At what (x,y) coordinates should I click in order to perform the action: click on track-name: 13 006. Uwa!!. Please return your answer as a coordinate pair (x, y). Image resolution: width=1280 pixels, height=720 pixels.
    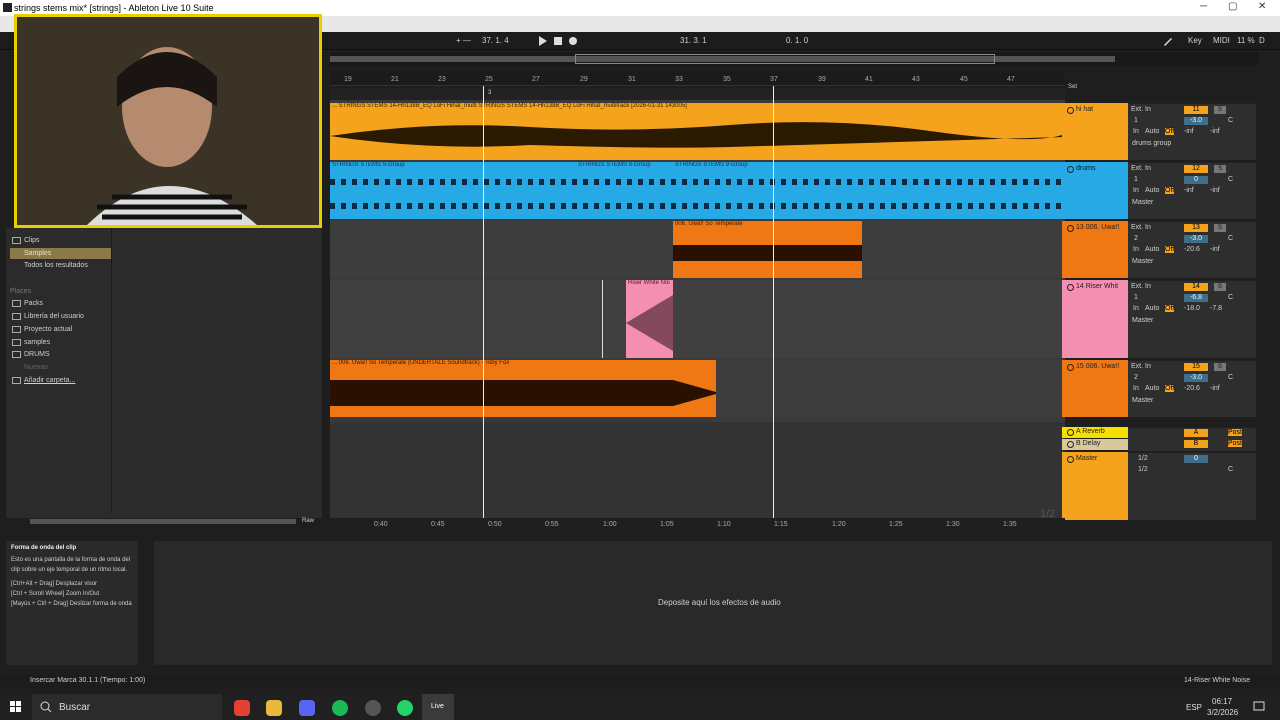
    Looking at the image, I should click on (1097, 227).